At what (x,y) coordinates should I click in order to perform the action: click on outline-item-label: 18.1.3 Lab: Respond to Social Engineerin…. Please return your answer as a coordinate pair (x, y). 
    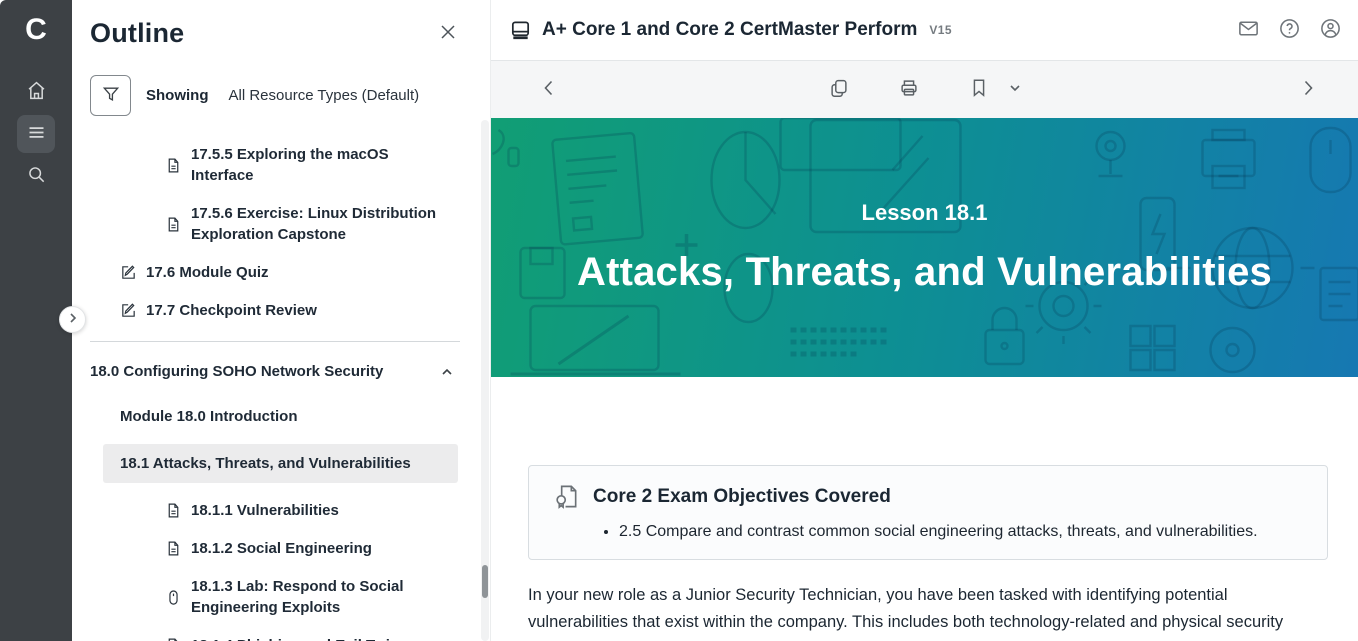
    Looking at the image, I should click on (297, 597).